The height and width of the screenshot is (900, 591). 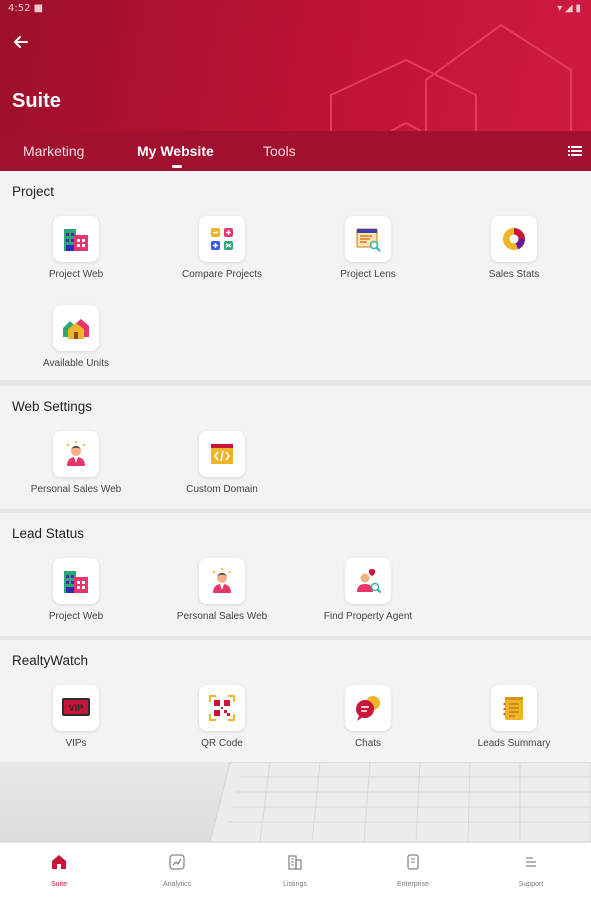 What do you see at coordinates (531, 884) in the screenshot?
I see `nav-label: Support` at bounding box center [531, 884].